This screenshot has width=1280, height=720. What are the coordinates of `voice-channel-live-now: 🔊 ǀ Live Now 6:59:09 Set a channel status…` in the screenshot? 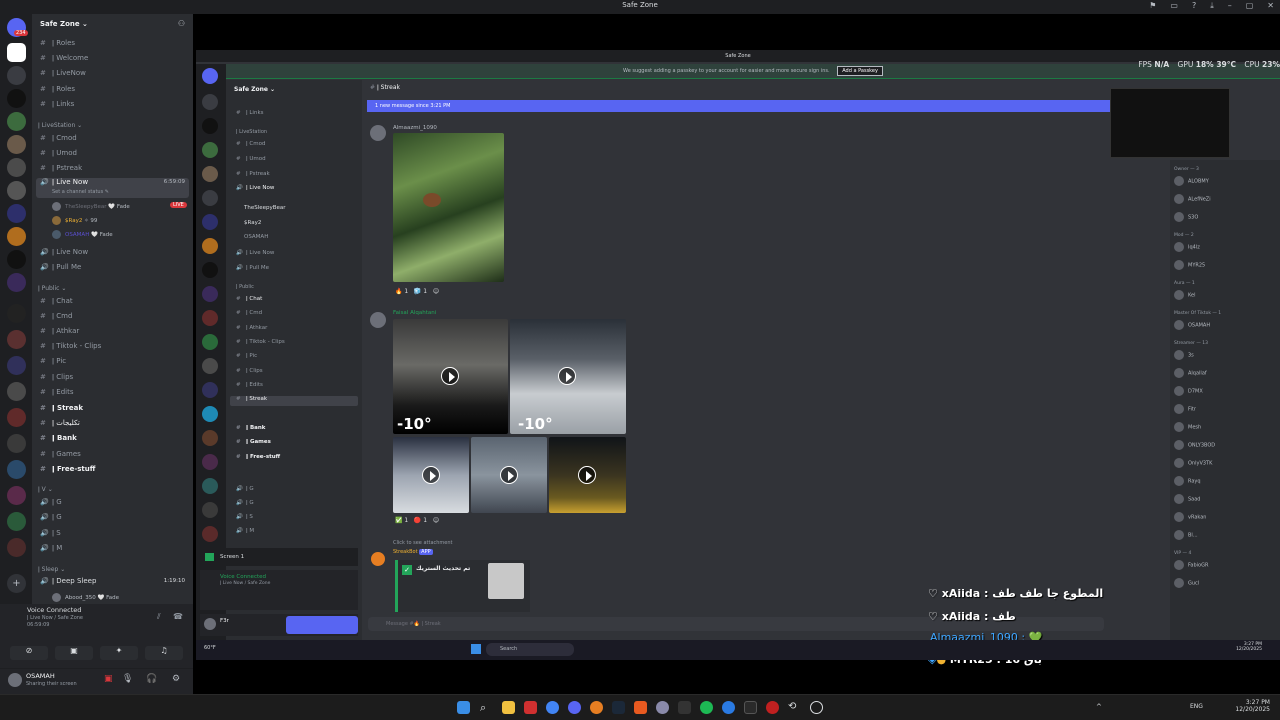 It's located at (112, 188).